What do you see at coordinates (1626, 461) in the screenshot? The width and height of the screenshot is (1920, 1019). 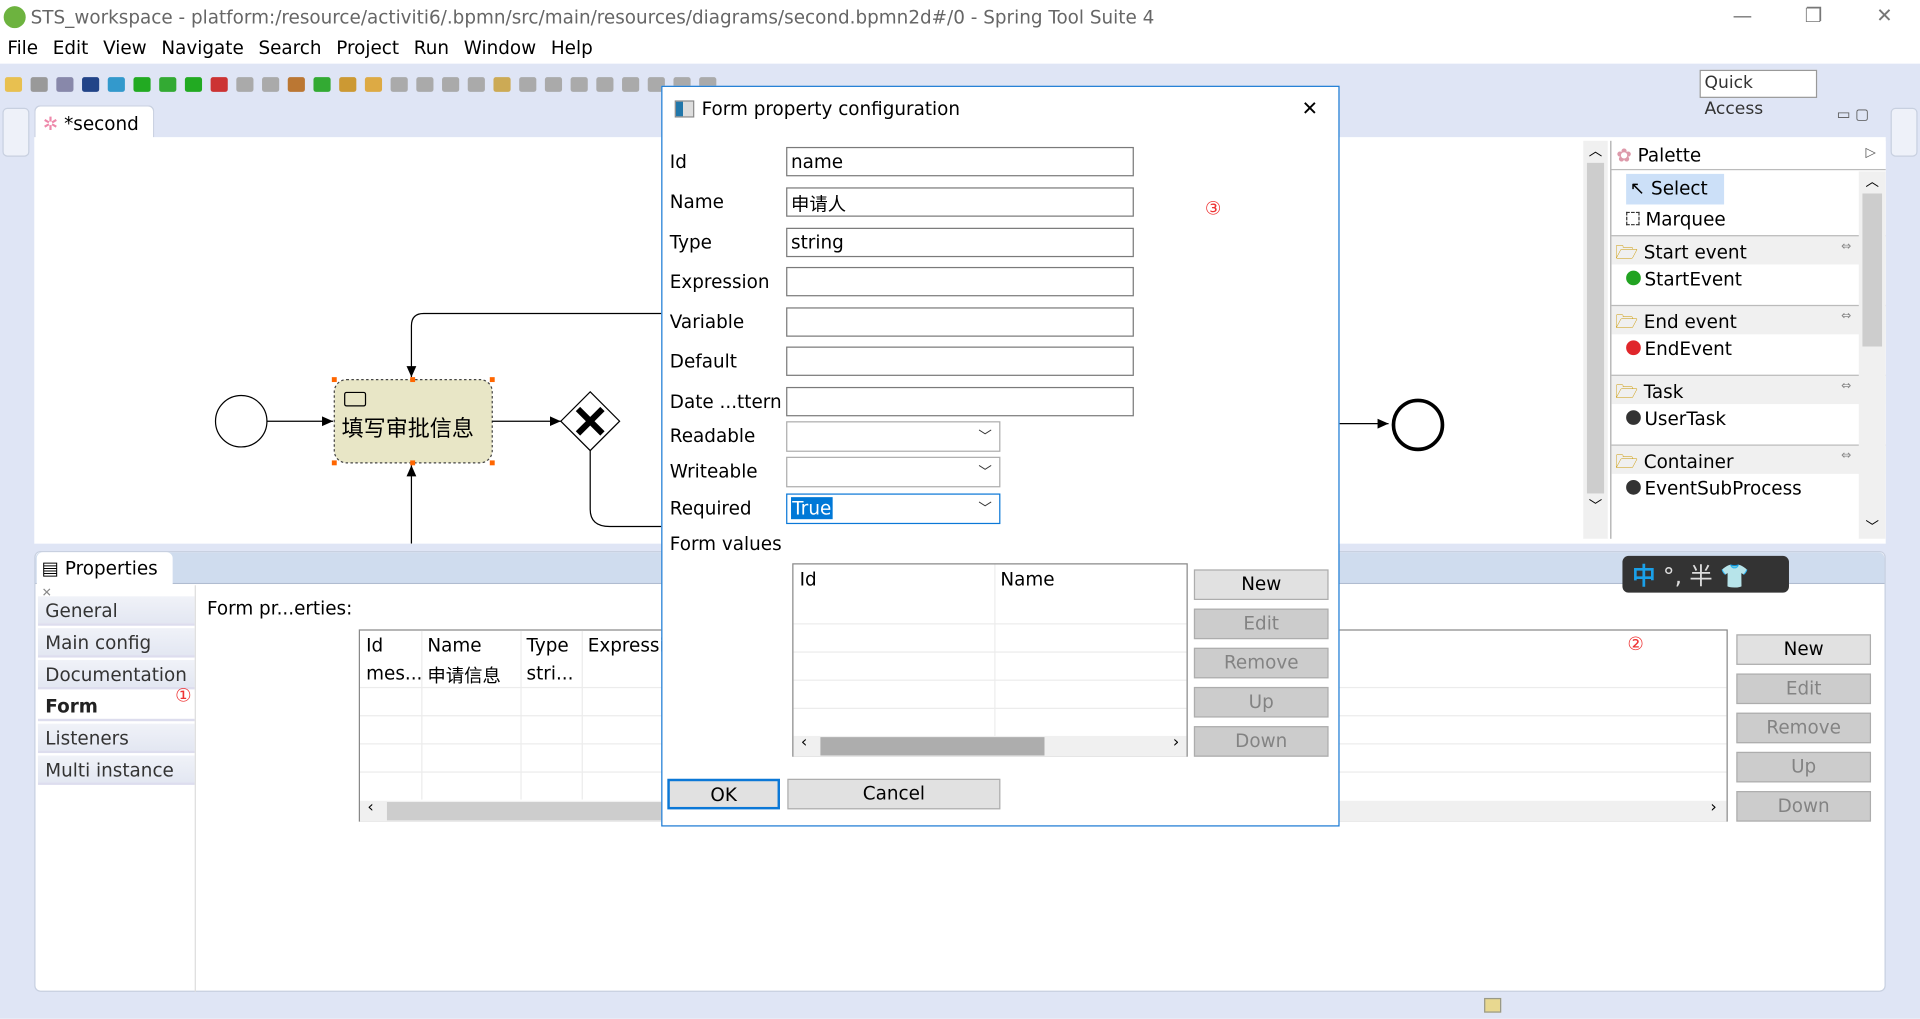 I see `folder-icon: 🗁` at bounding box center [1626, 461].